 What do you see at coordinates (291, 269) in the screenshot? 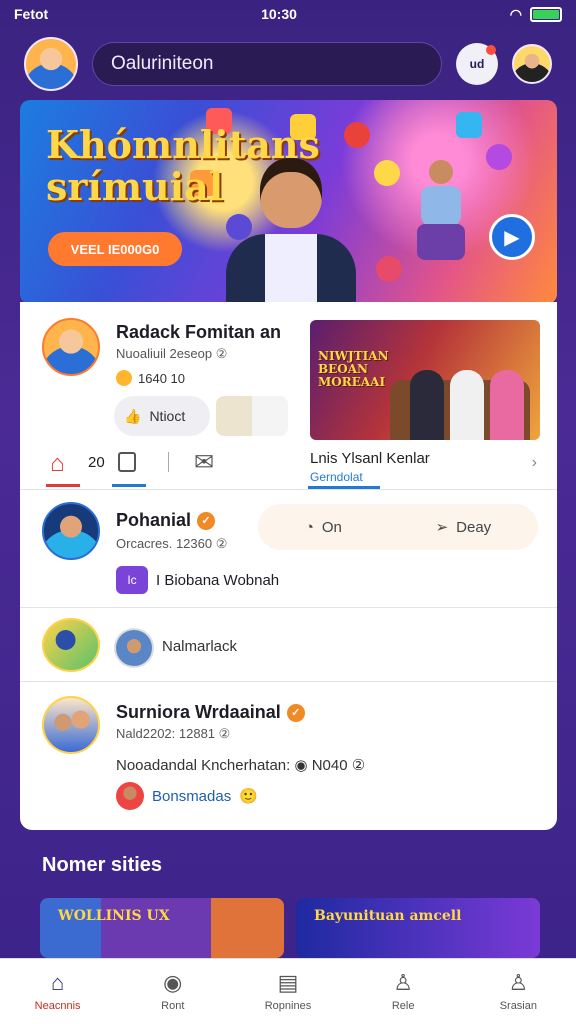
I see `kid-body` at bounding box center [291, 269].